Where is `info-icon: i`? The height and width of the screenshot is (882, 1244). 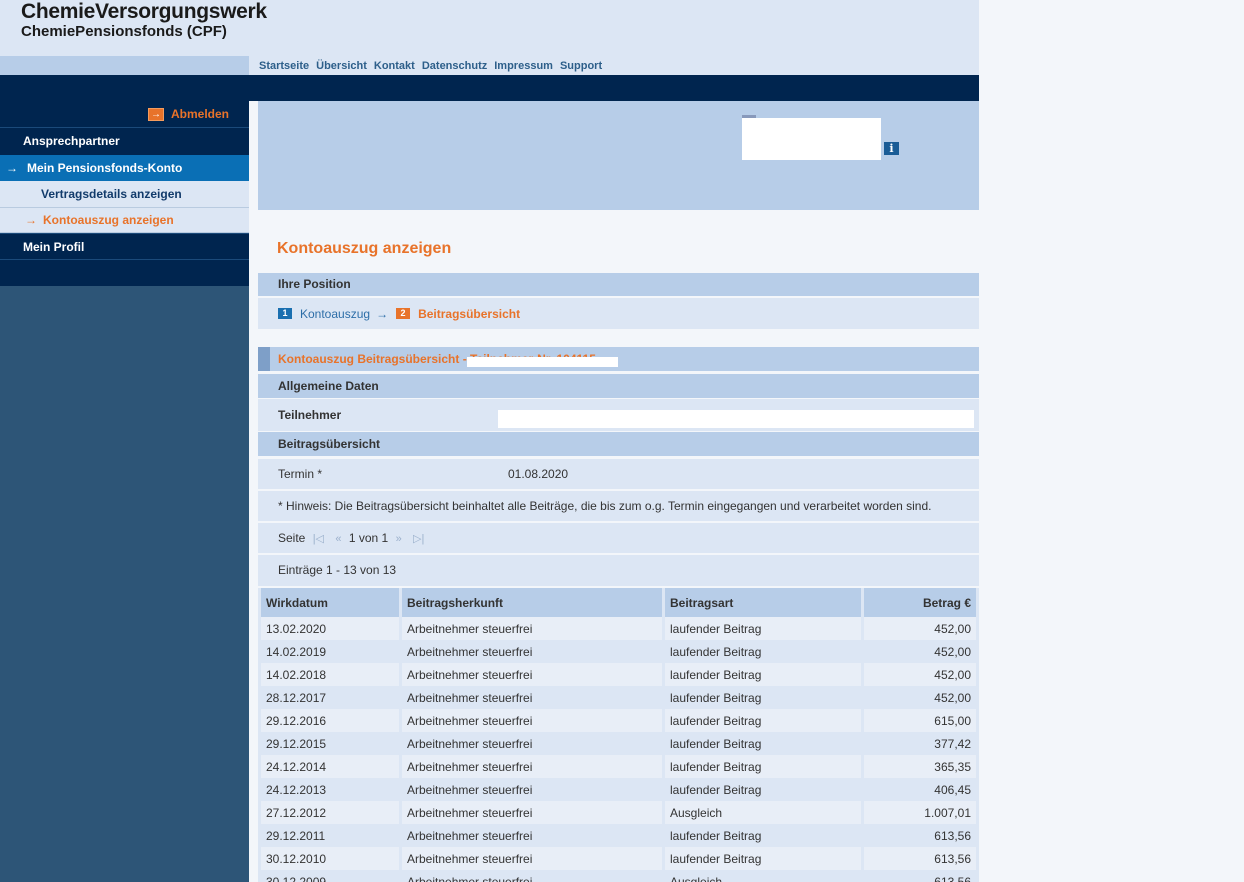 info-icon: i is located at coordinates (891, 148).